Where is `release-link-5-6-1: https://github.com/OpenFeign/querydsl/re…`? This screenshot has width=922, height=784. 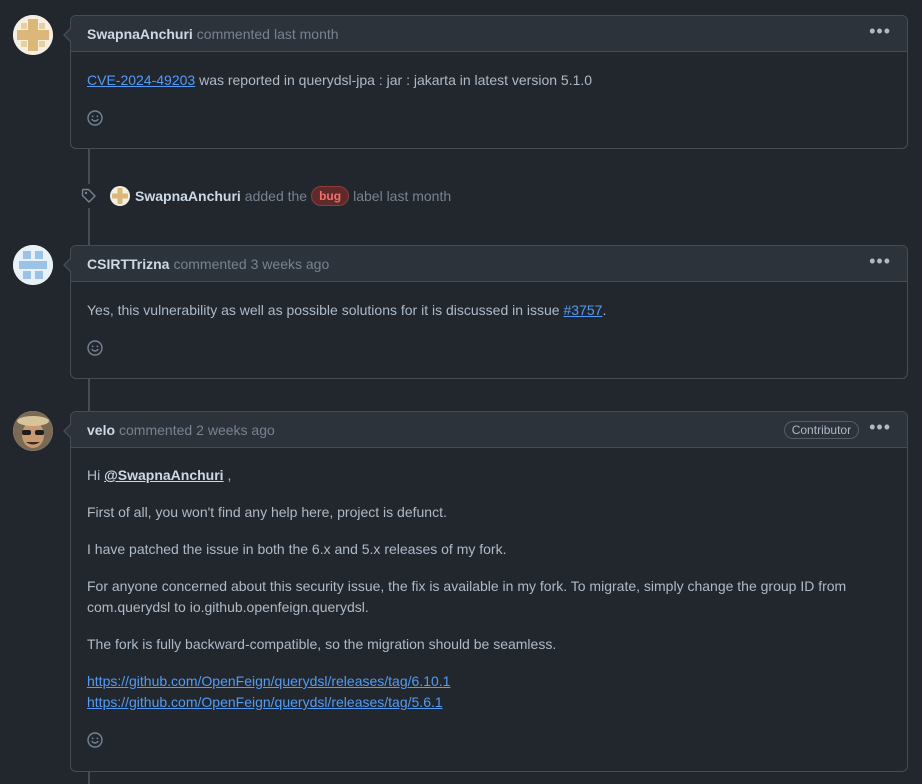 release-link-5-6-1: https://github.com/OpenFeign/querydsl/re… is located at coordinates (265, 702).